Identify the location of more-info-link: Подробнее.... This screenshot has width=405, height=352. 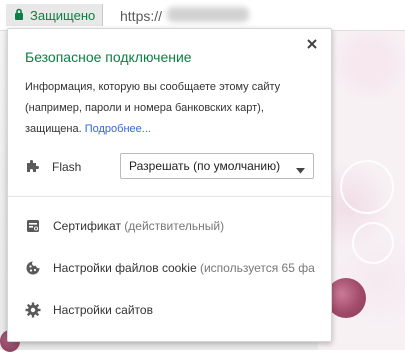
(118, 129).